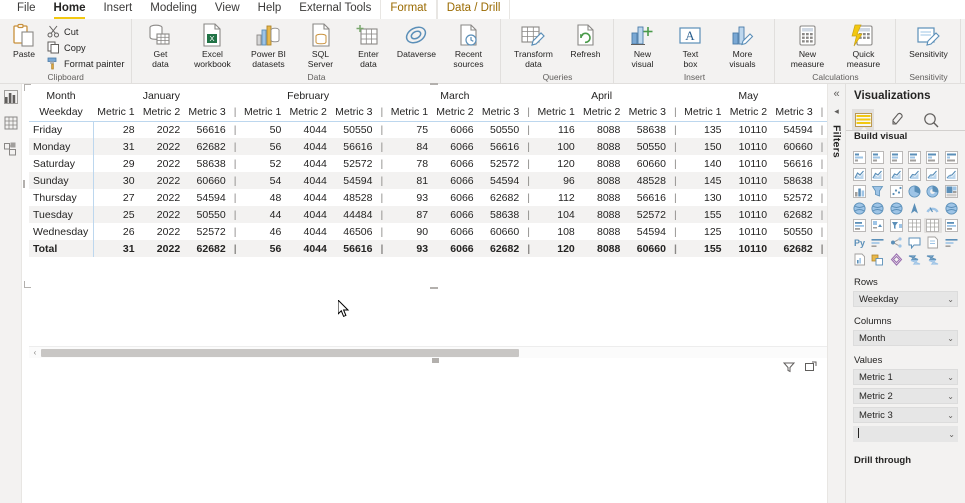 Image resolution: width=965 pixels, height=503 pixels. What do you see at coordinates (951, 191) in the screenshot?
I see `treemap-icon` at bounding box center [951, 191].